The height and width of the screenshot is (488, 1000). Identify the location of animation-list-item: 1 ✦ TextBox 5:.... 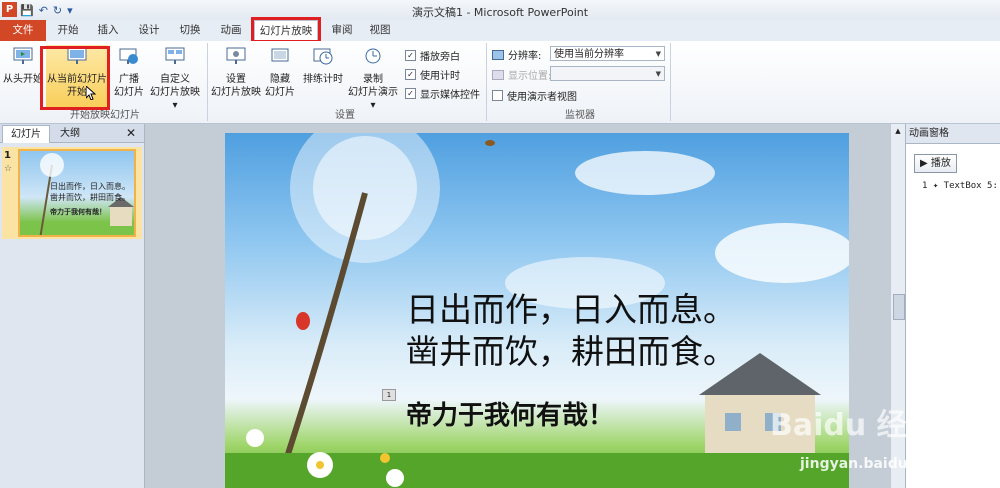
(961, 186).